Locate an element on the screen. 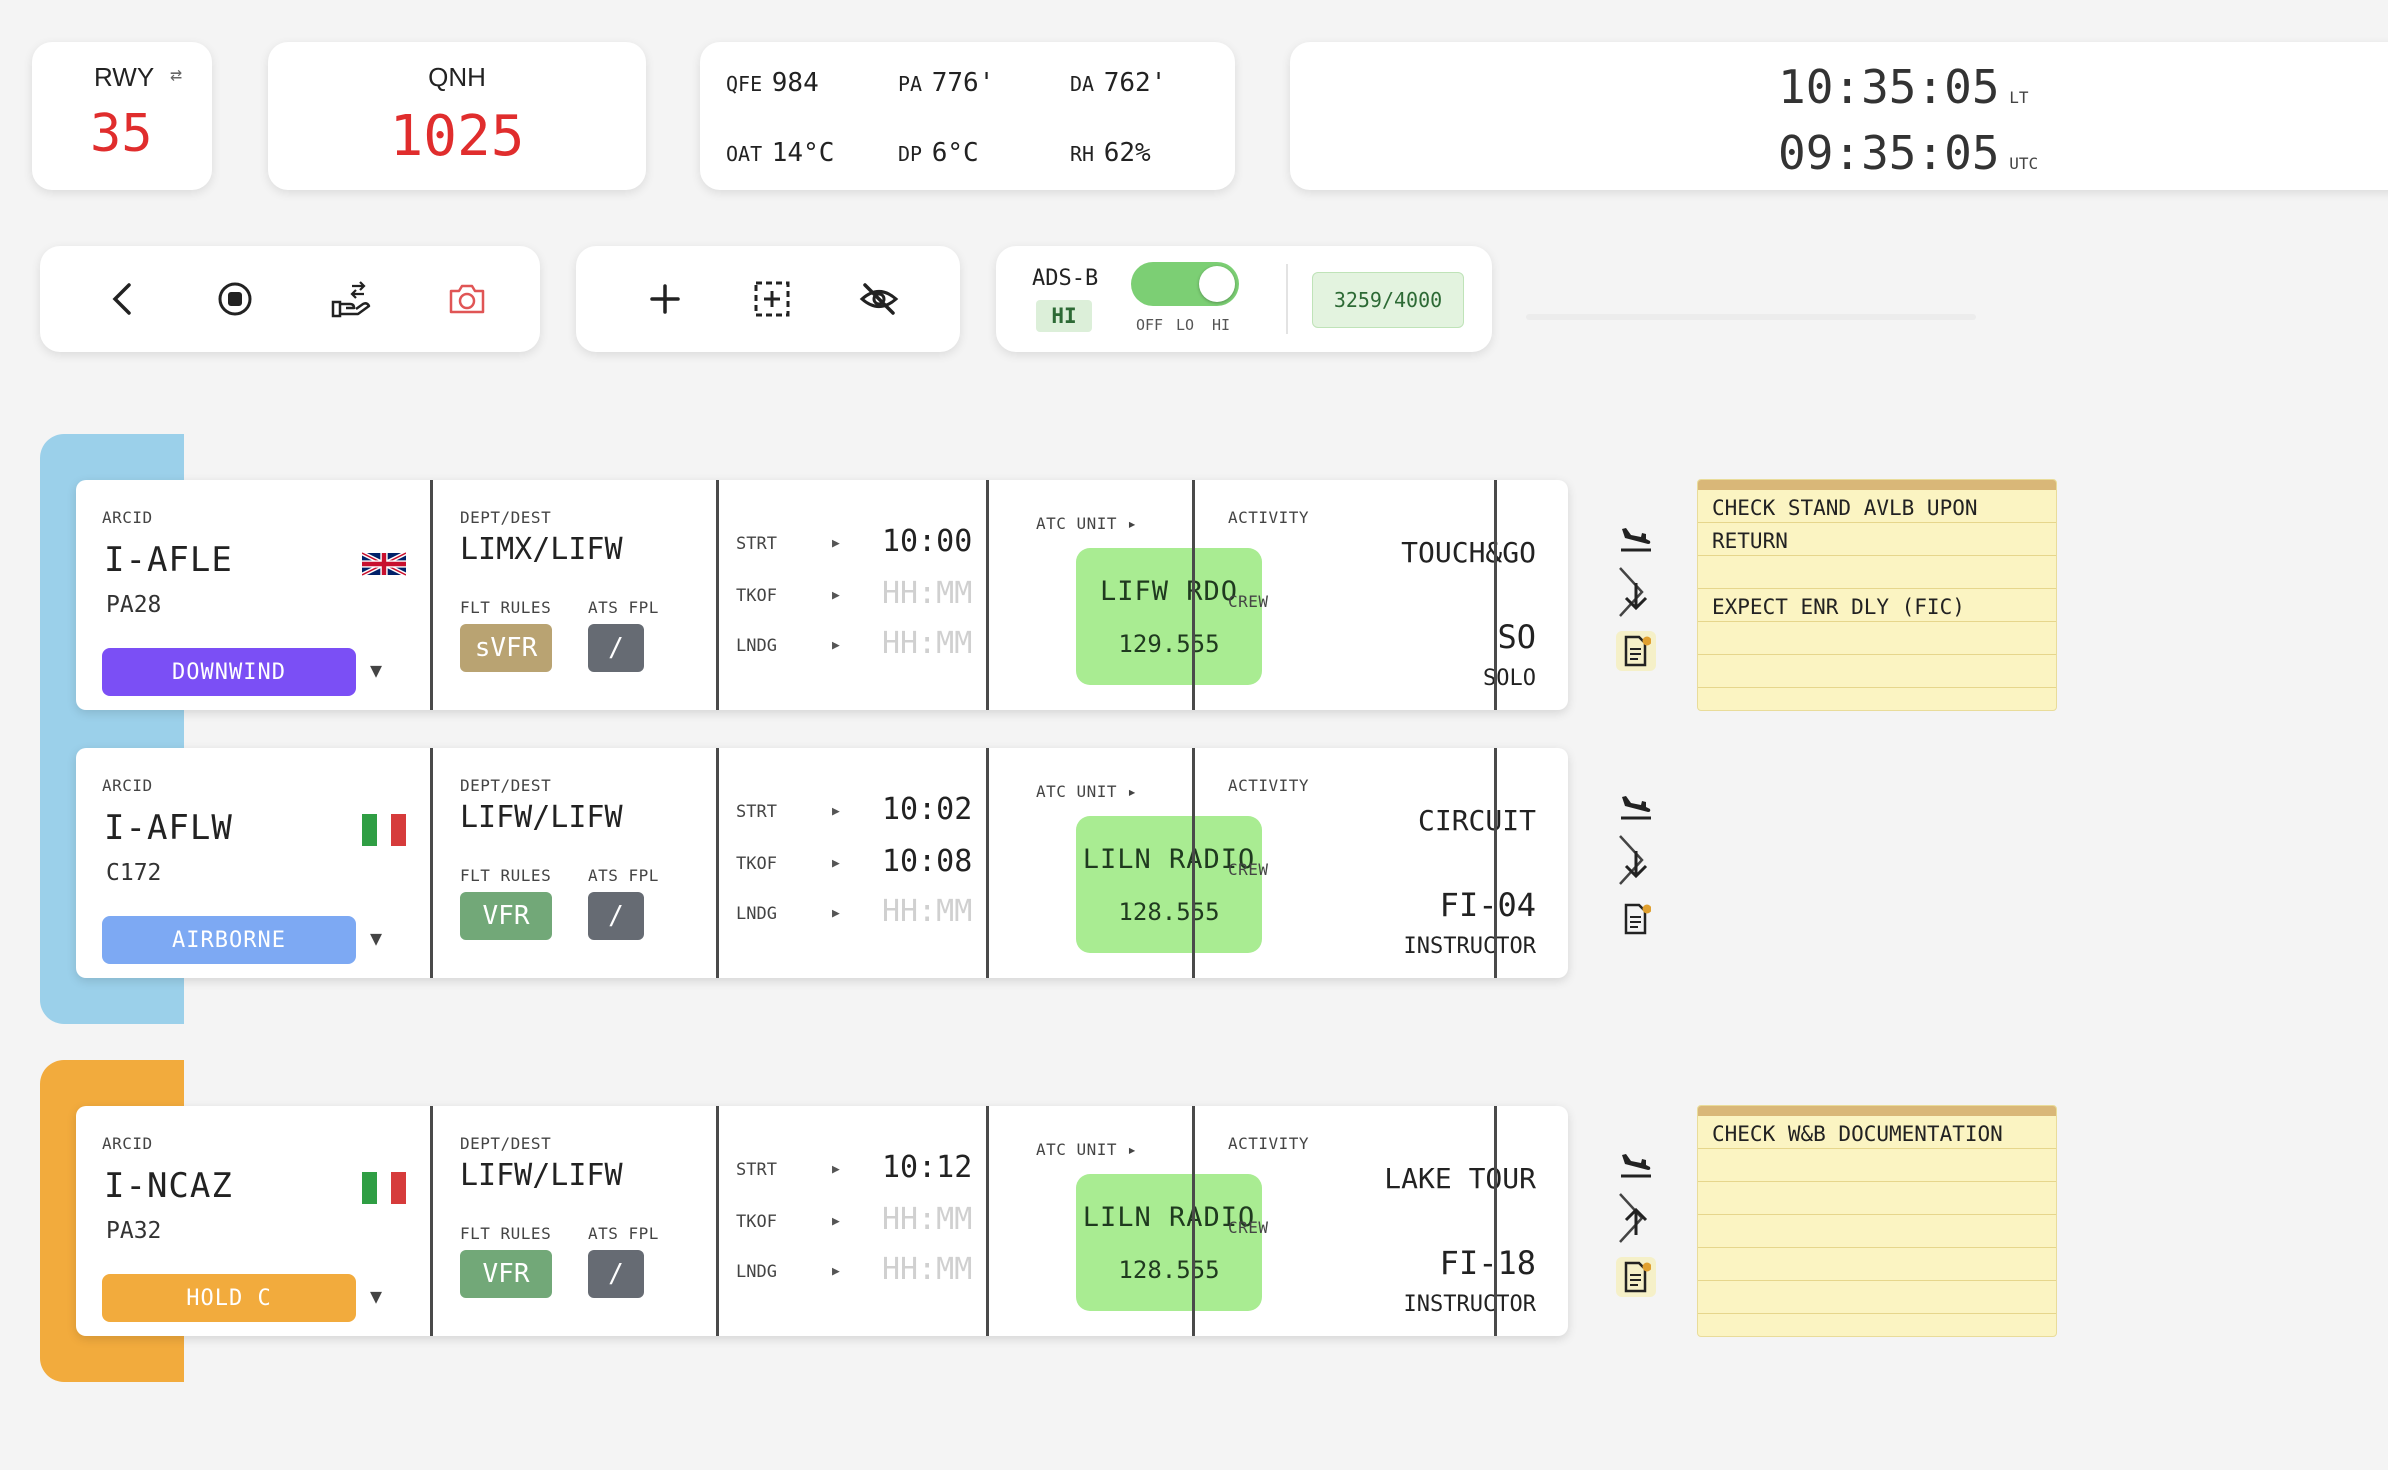  crew-code: FI-04 is located at coordinates (1487, 905).